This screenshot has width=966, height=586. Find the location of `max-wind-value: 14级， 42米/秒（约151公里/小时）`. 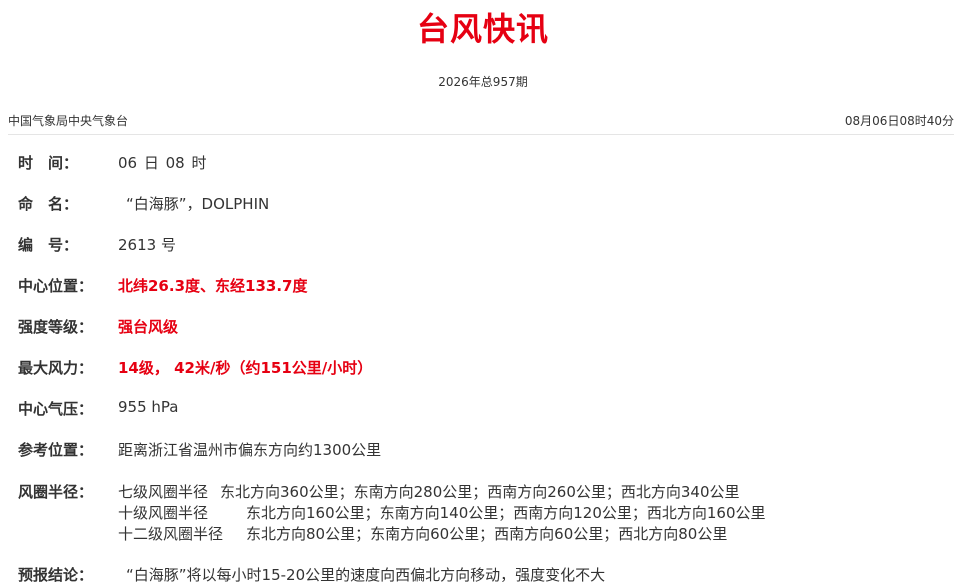

max-wind-value: 14级， 42米/秒（约151公里/小时） is located at coordinates (245, 368).